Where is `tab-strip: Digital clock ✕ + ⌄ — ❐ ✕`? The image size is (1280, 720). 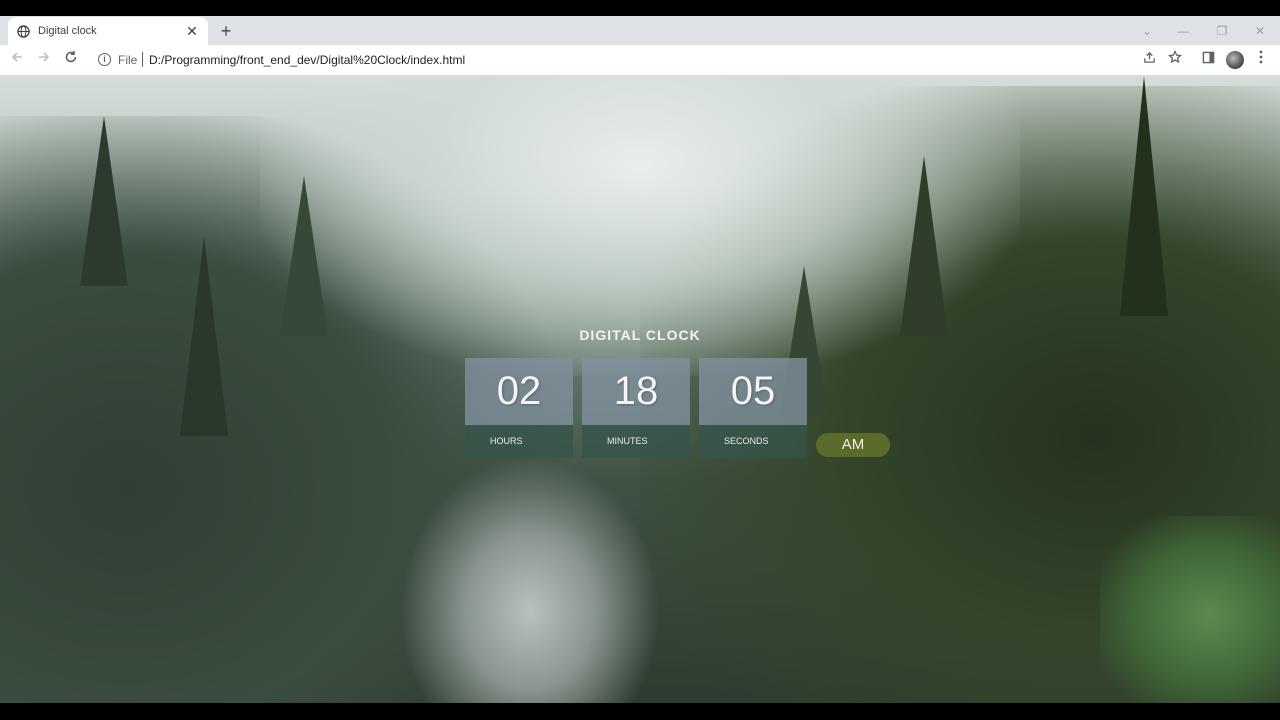
tab-strip: Digital clock ✕ + ⌄ — ❐ ✕ is located at coordinates (640, 30).